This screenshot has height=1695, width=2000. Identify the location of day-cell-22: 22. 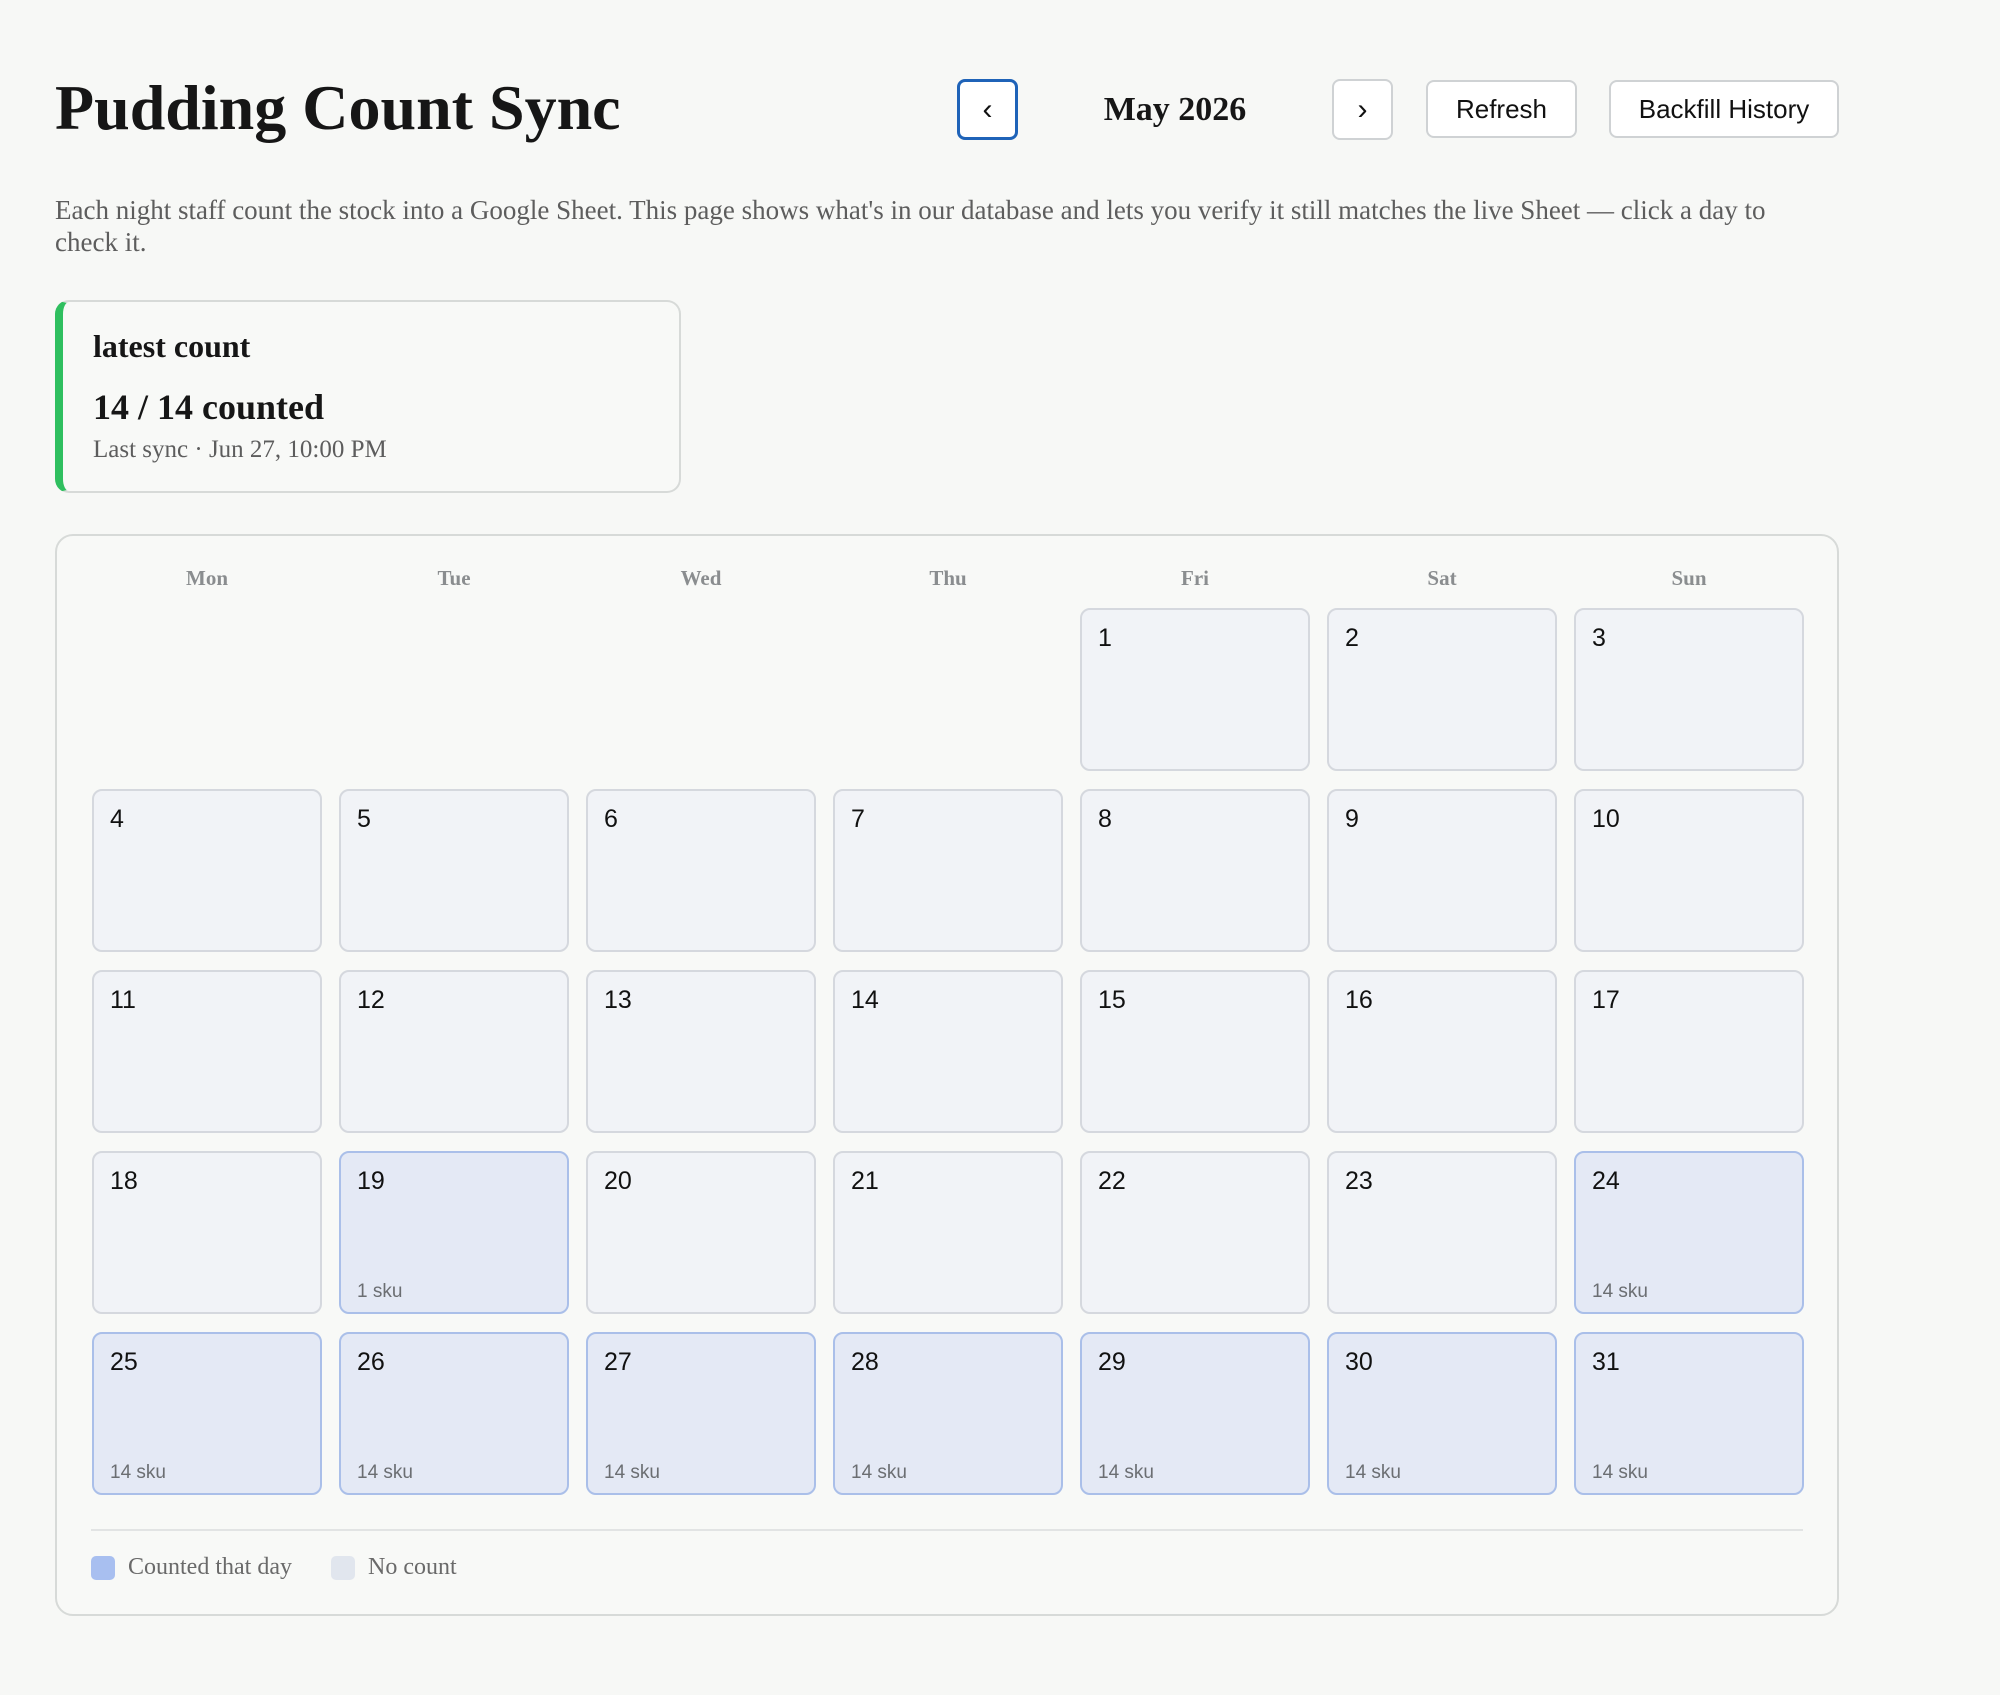
(1195, 1232).